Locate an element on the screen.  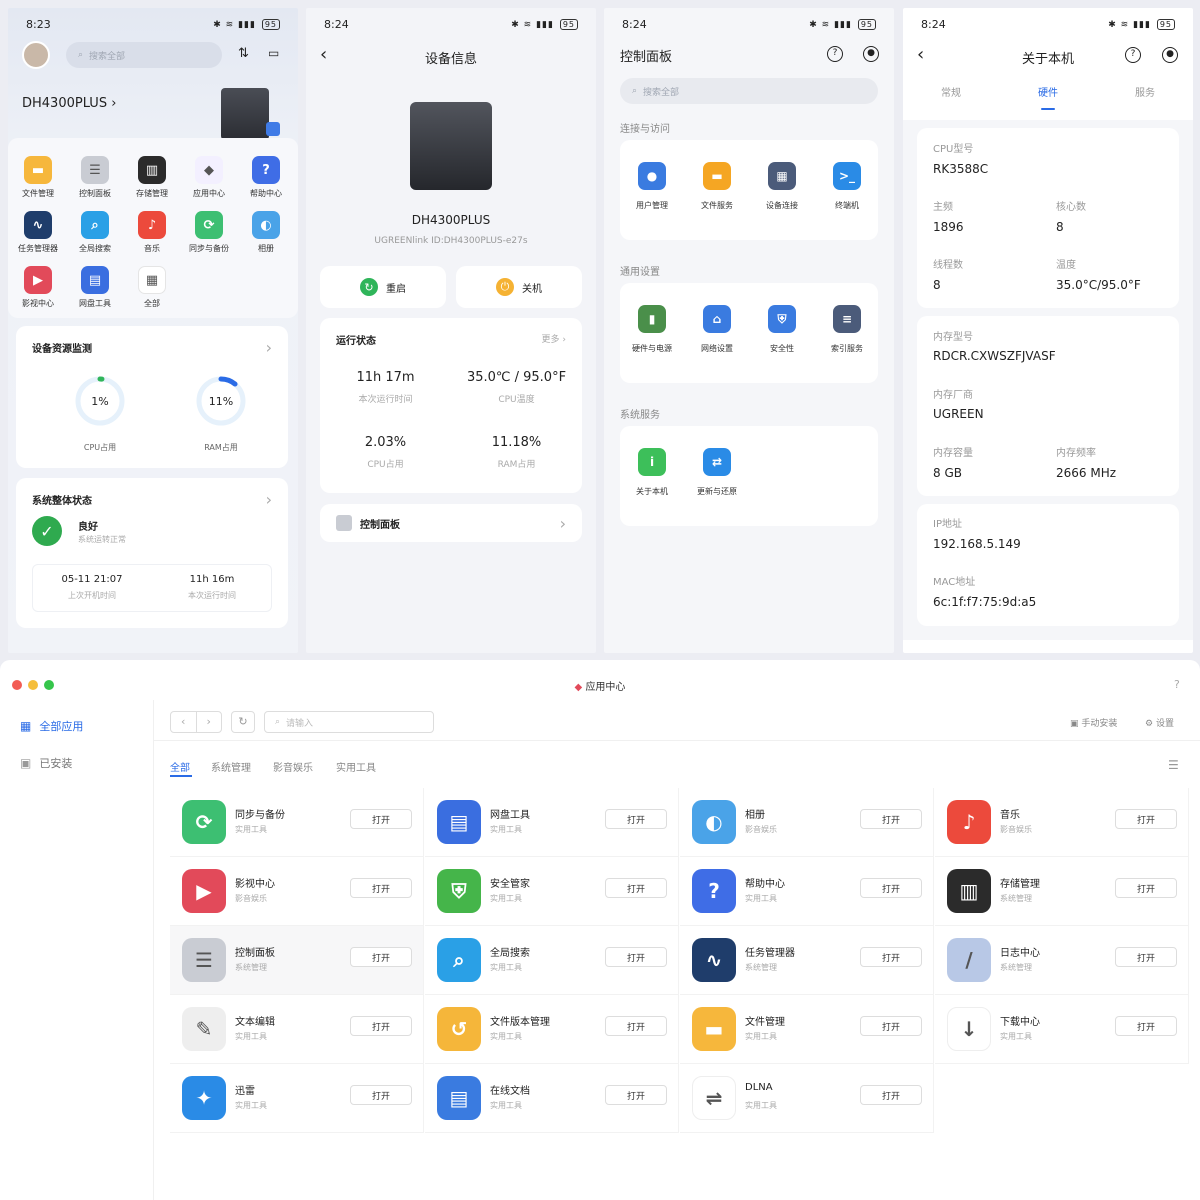
app-card: ⌕ 全局搜索 实用工具 打开 is located at coordinates (552, 960).